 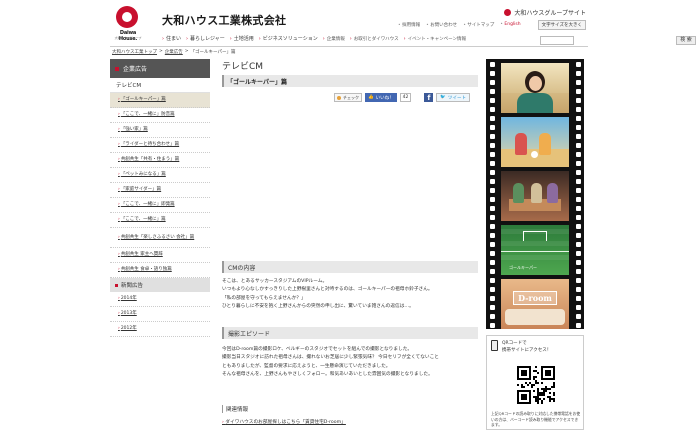 I want to click on breadcrumb-corporate-ad: 企業広告, so click(x=174, y=52).